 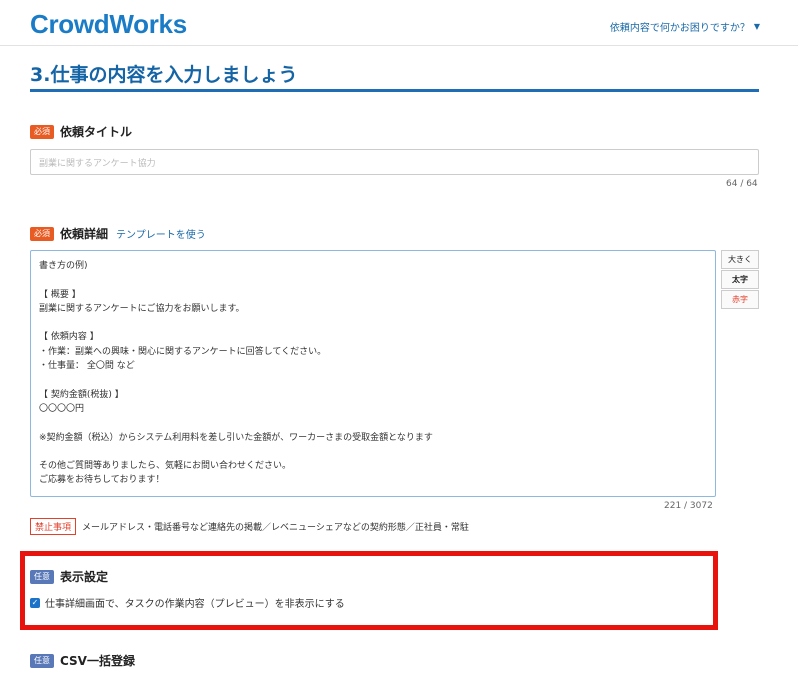 I want to click on title-label-row: 必須 依頼タイトル, so click(x=81, y=131).